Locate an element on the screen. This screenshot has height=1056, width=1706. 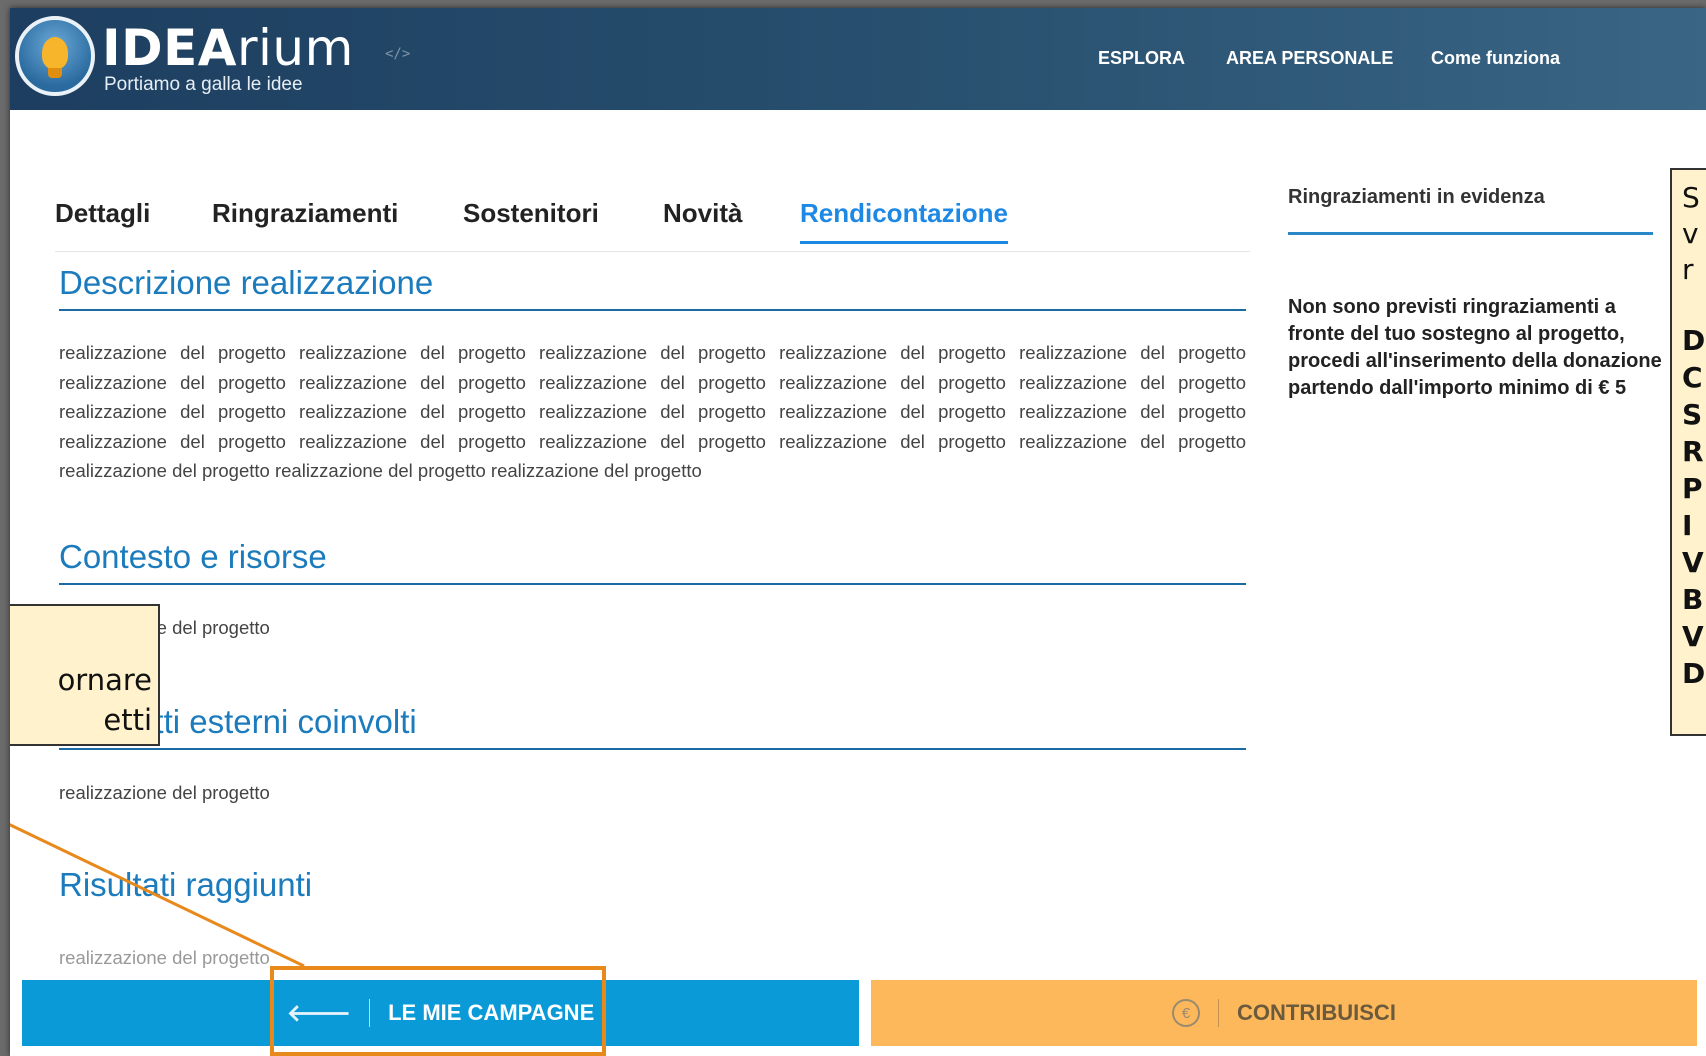
contribute-label: CONTRIBUISCI is located at coordinates (1316, 1012).